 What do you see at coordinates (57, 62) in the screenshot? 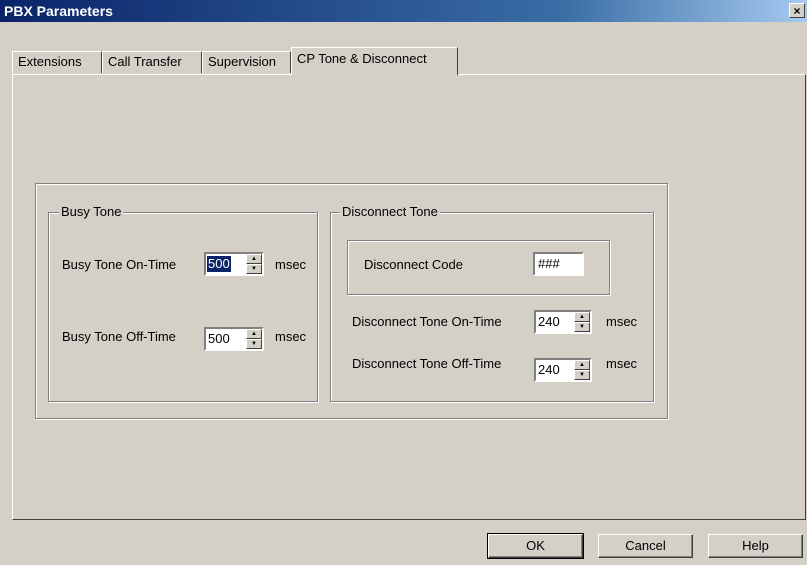
I see `tab-extensions: Extensions` at bounding box center [57, 62].